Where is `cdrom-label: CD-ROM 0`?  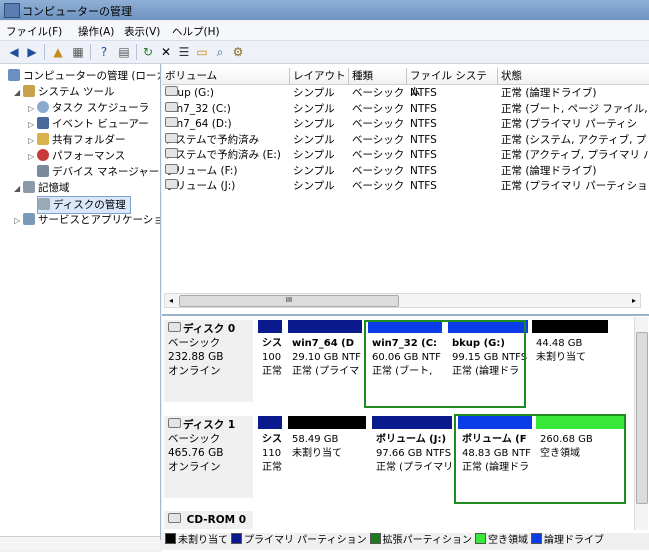 cdrom-label: CD-ROM 0 is located at coordinates (208, 520).